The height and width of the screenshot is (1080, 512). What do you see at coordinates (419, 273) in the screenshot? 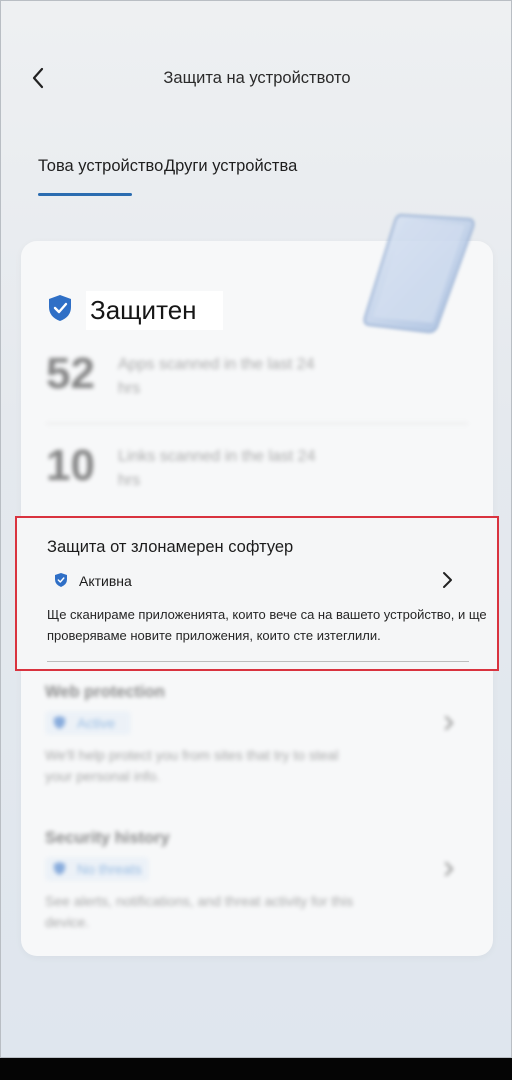
I see `phone-illustration` at bounding box center [419, 273].